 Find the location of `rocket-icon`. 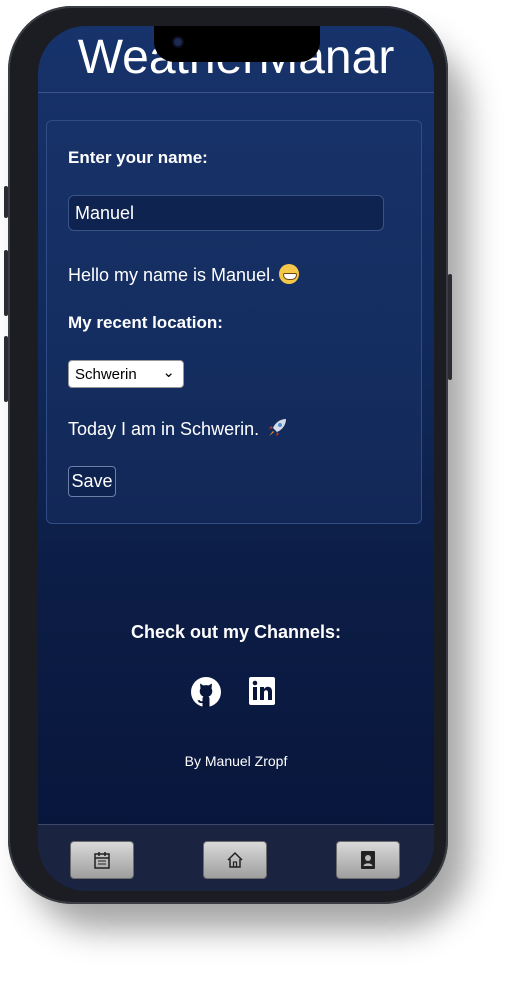

rocket-icon is located at coordinates (278, 427).